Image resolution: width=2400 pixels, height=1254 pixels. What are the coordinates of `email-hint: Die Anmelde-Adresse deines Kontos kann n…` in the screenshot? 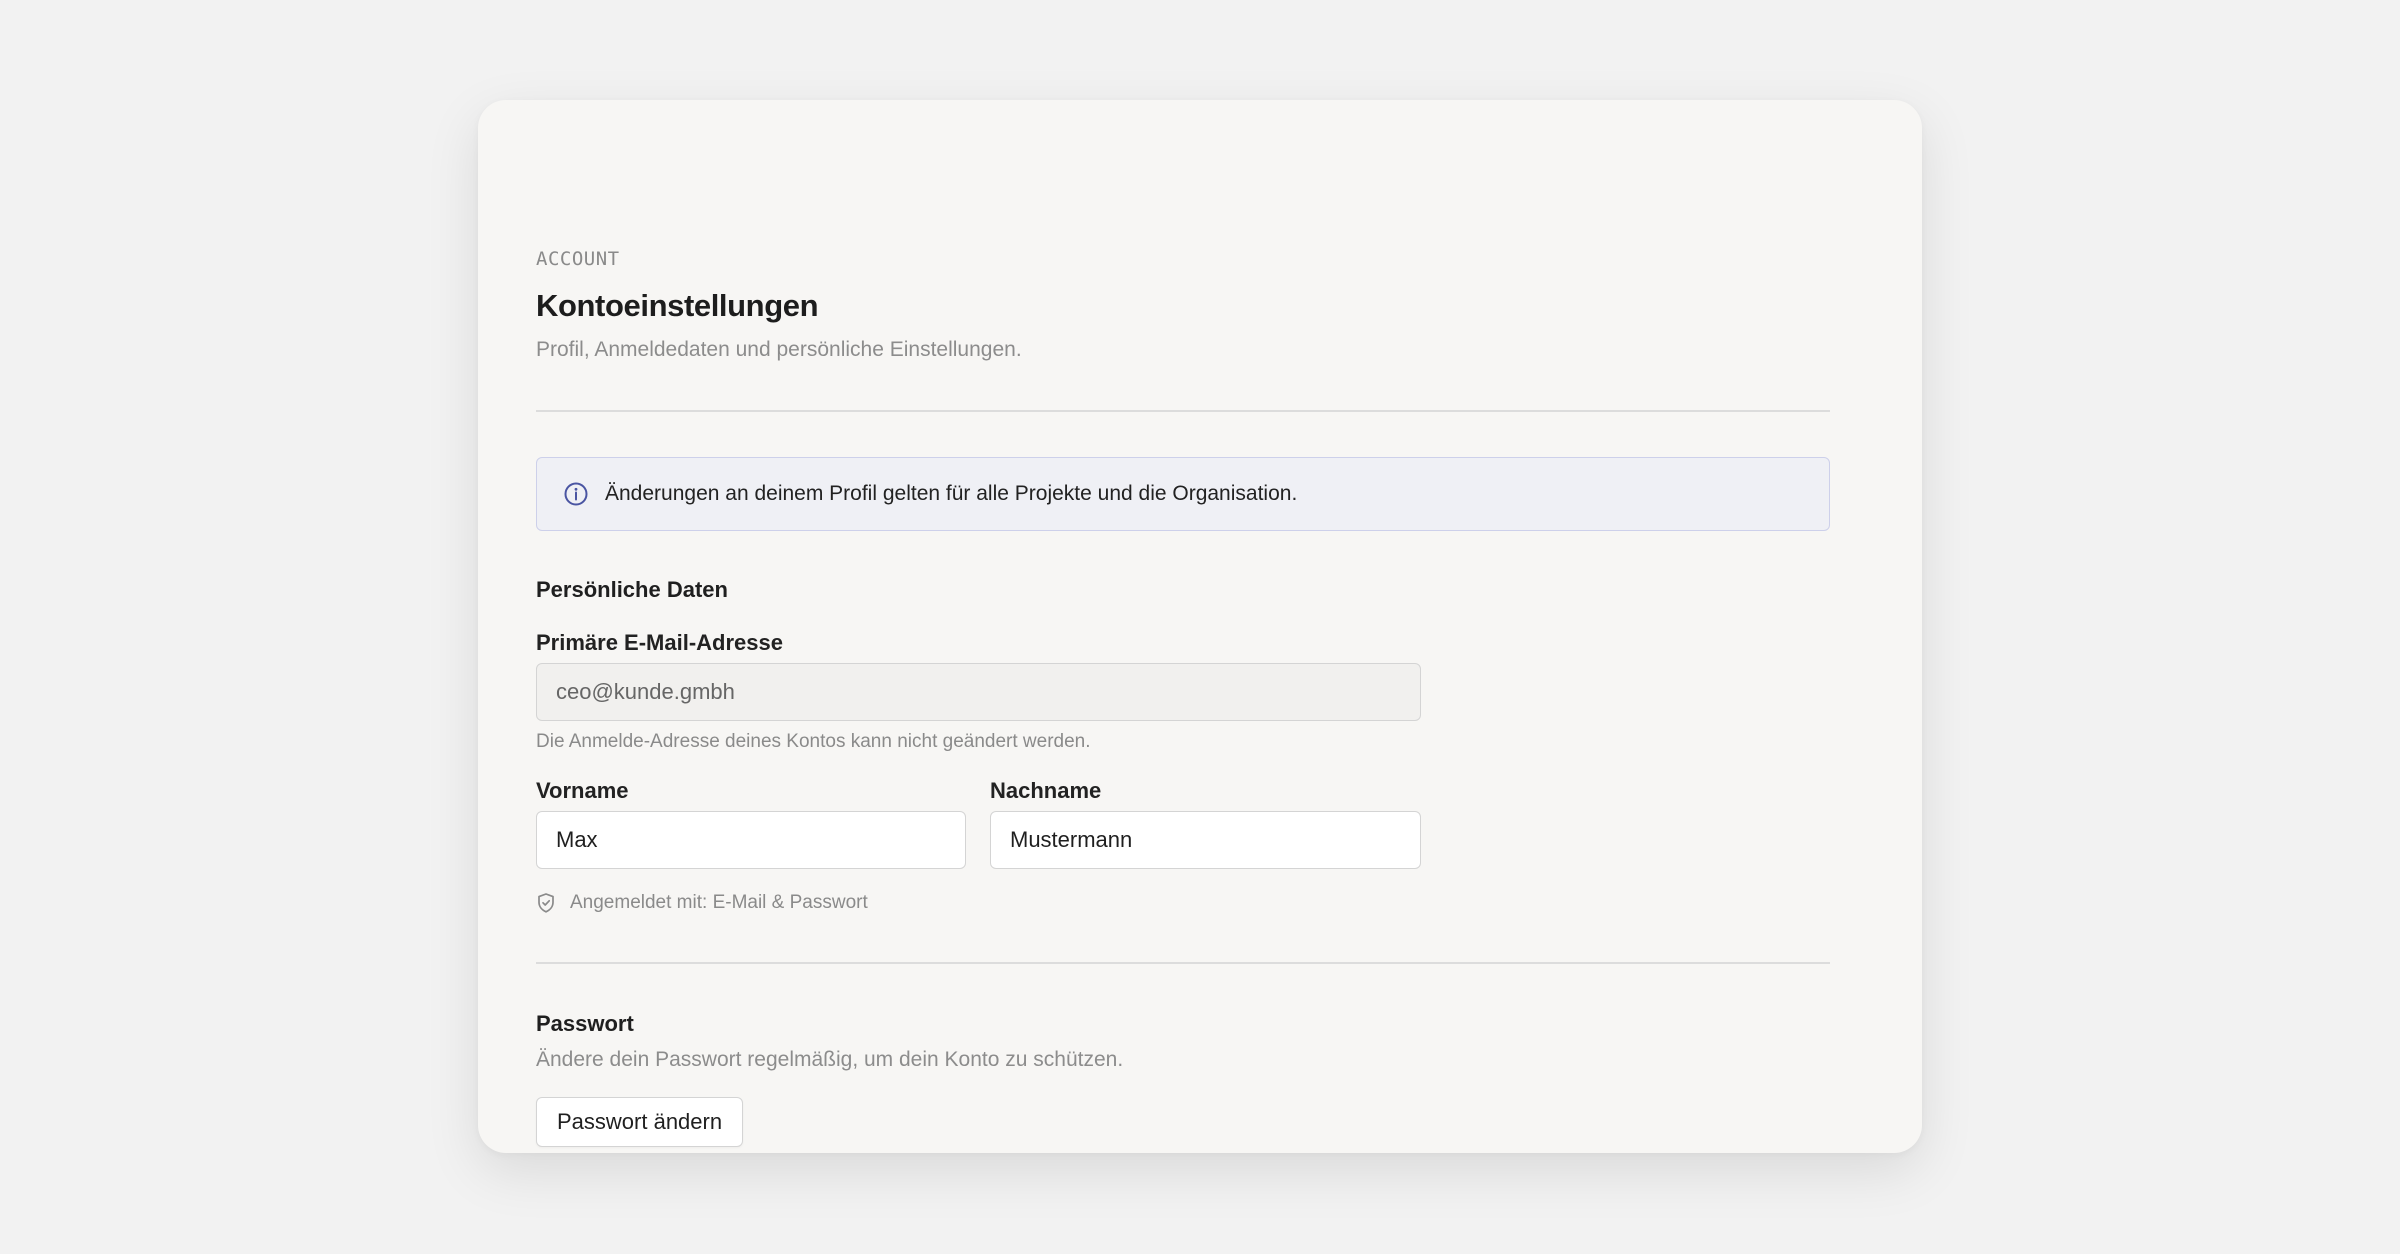 It's located at (813, 741).